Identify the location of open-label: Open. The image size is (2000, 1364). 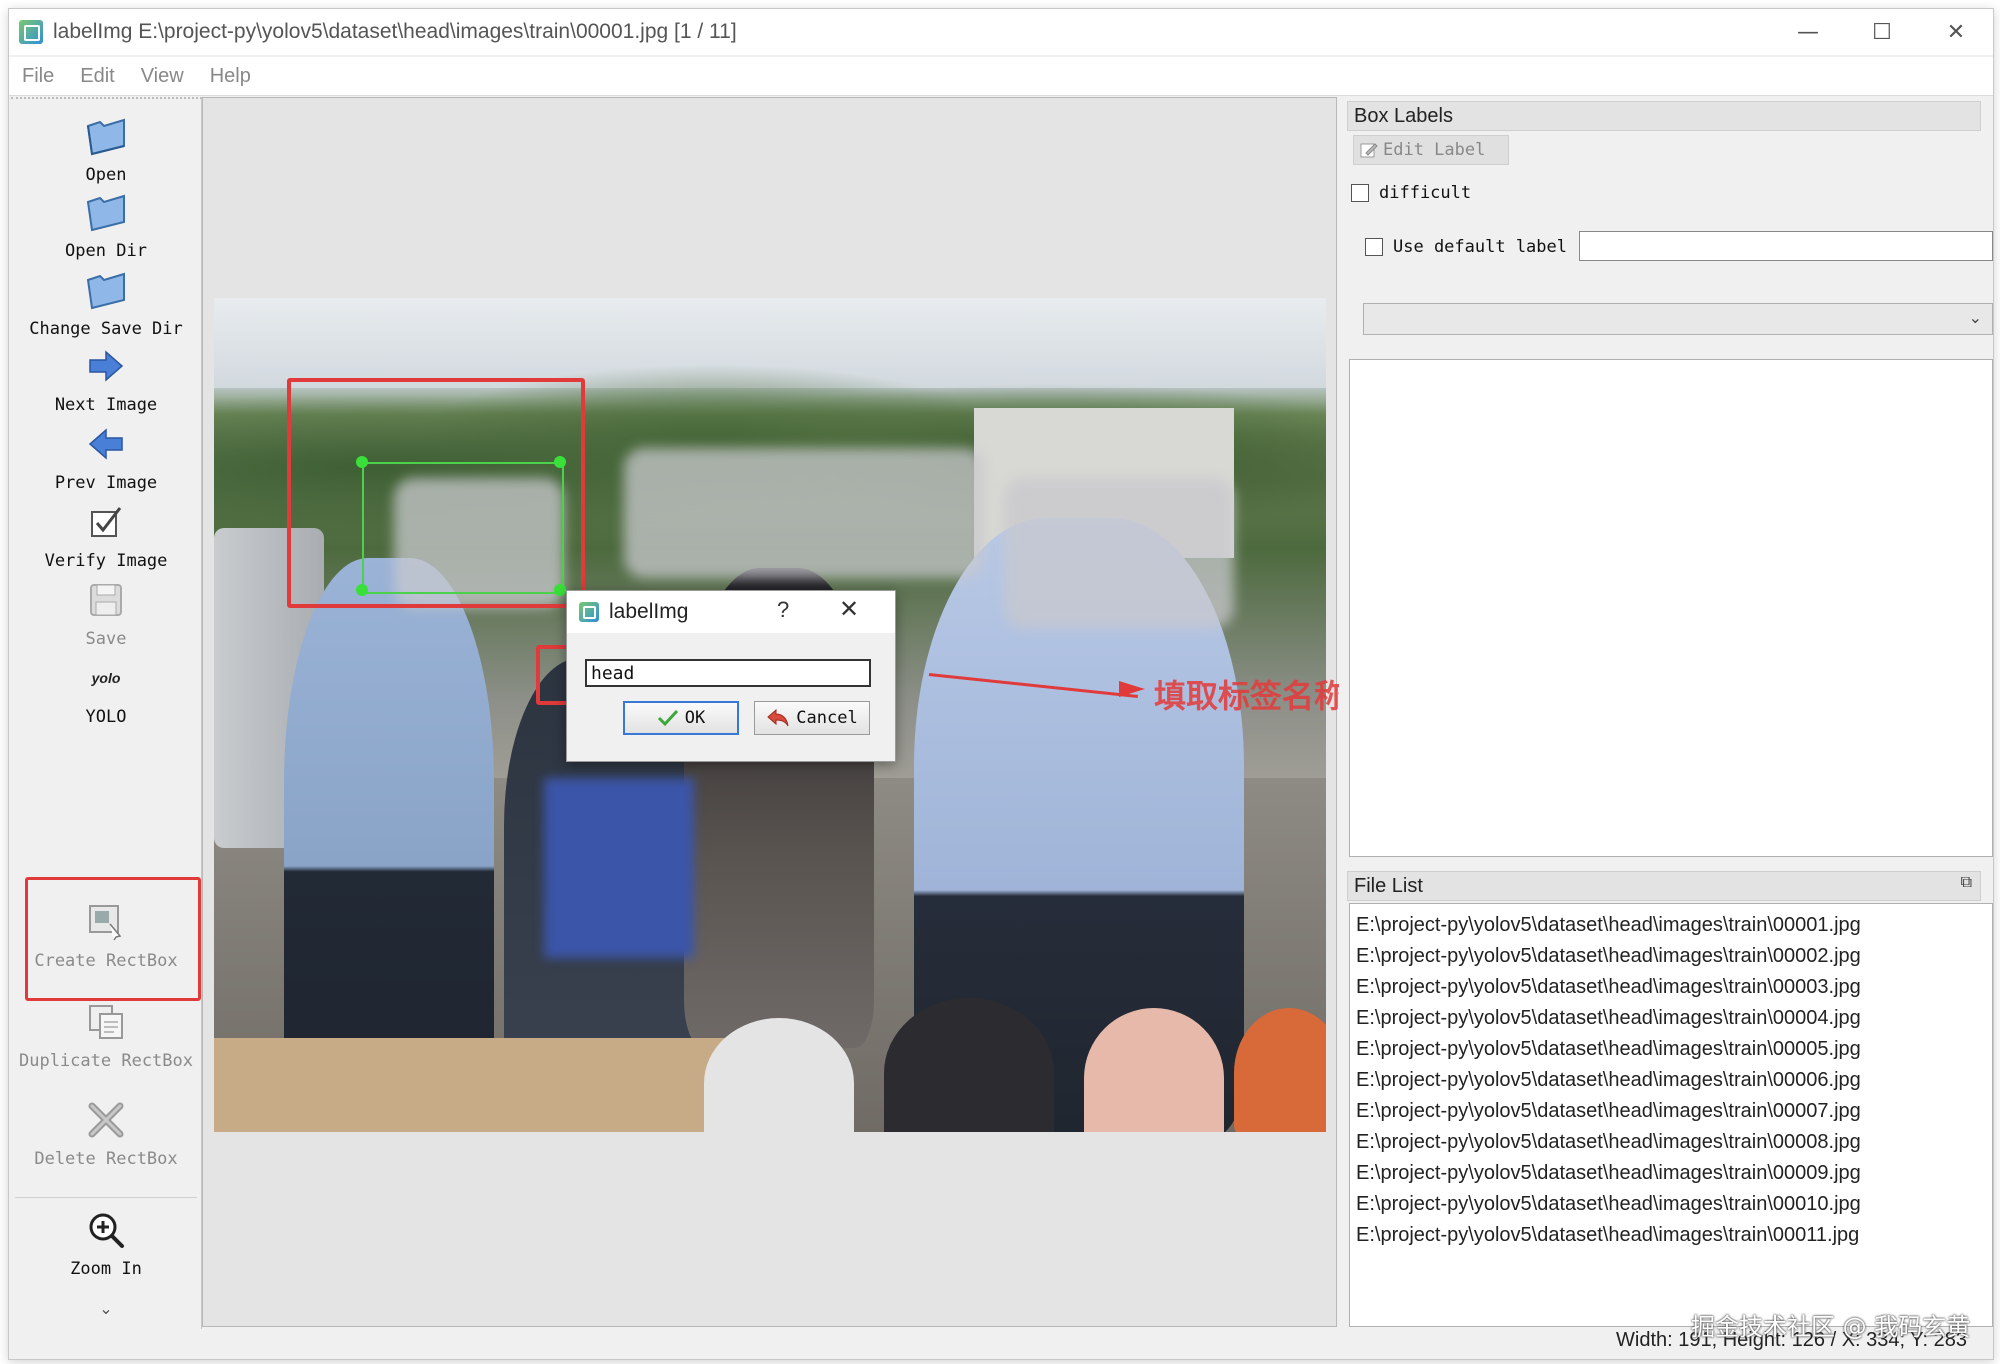
(106, 175).